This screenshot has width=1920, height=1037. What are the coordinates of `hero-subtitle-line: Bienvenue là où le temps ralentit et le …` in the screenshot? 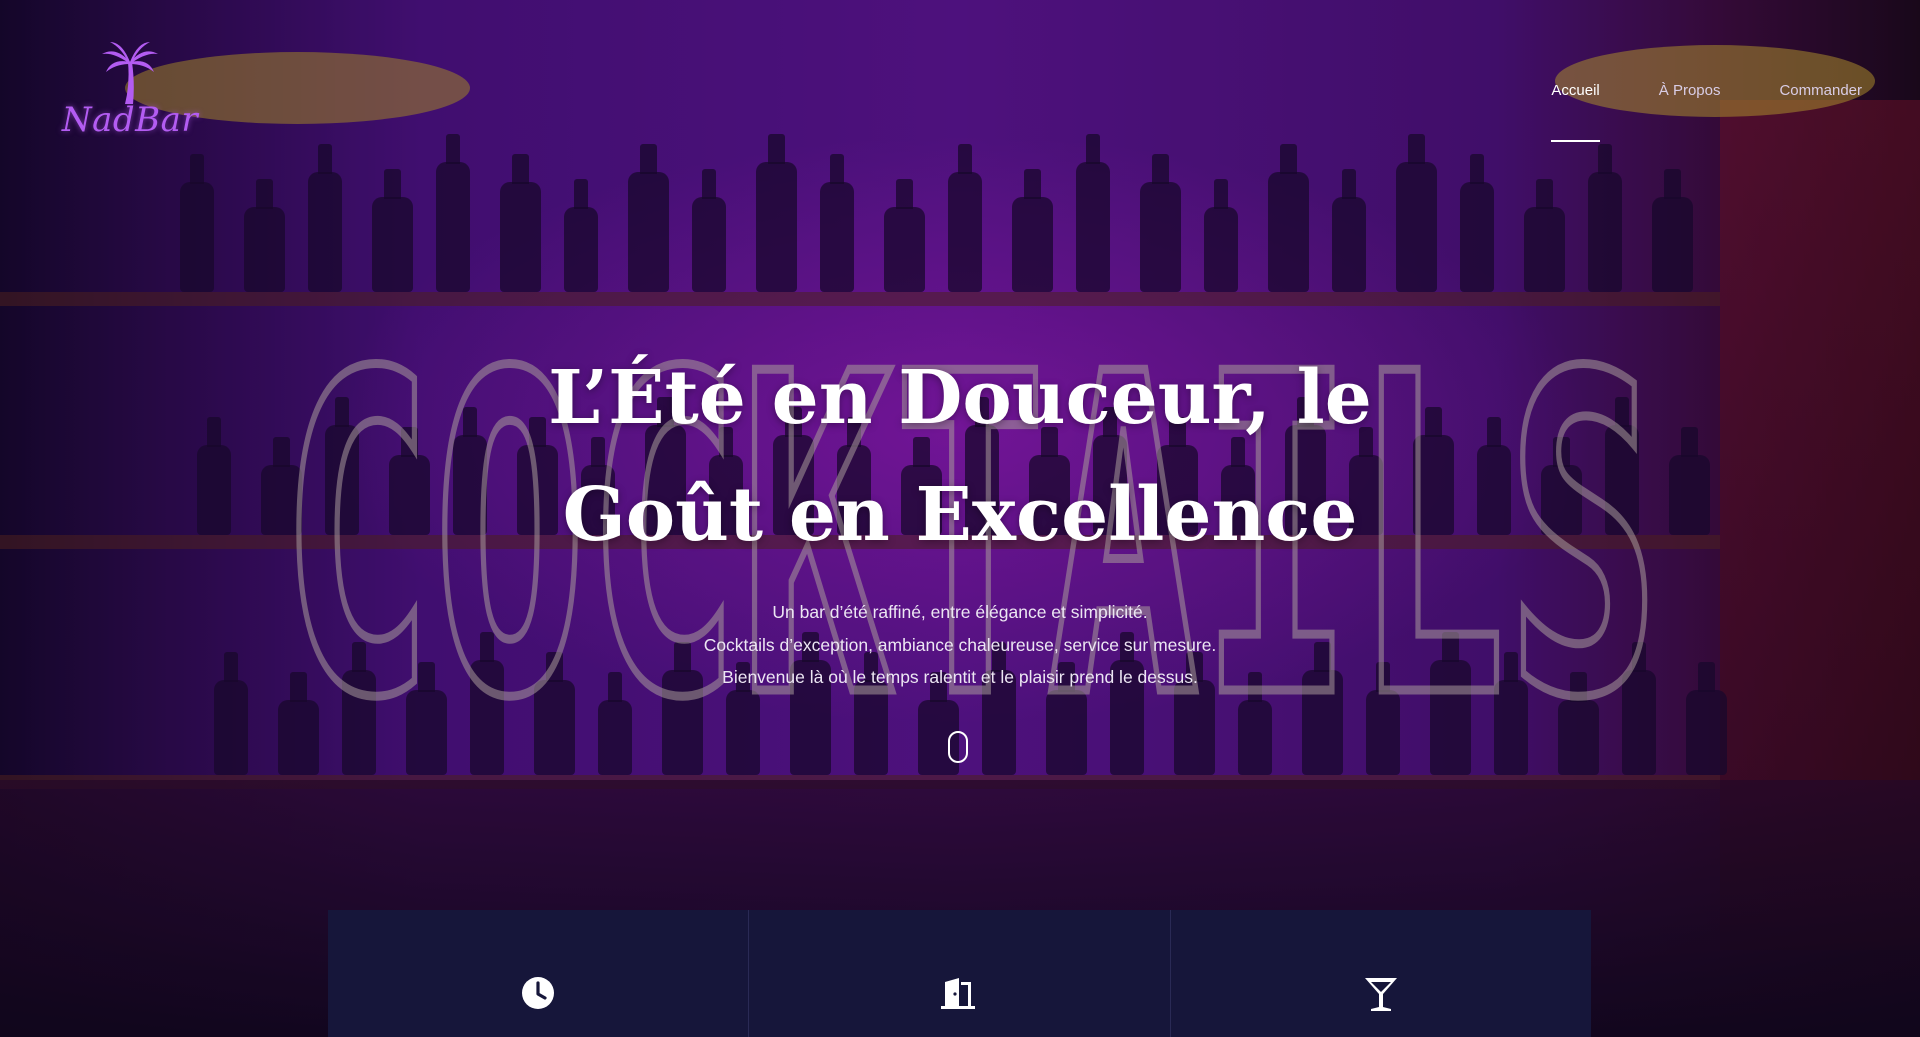 It's located at (960, 677).